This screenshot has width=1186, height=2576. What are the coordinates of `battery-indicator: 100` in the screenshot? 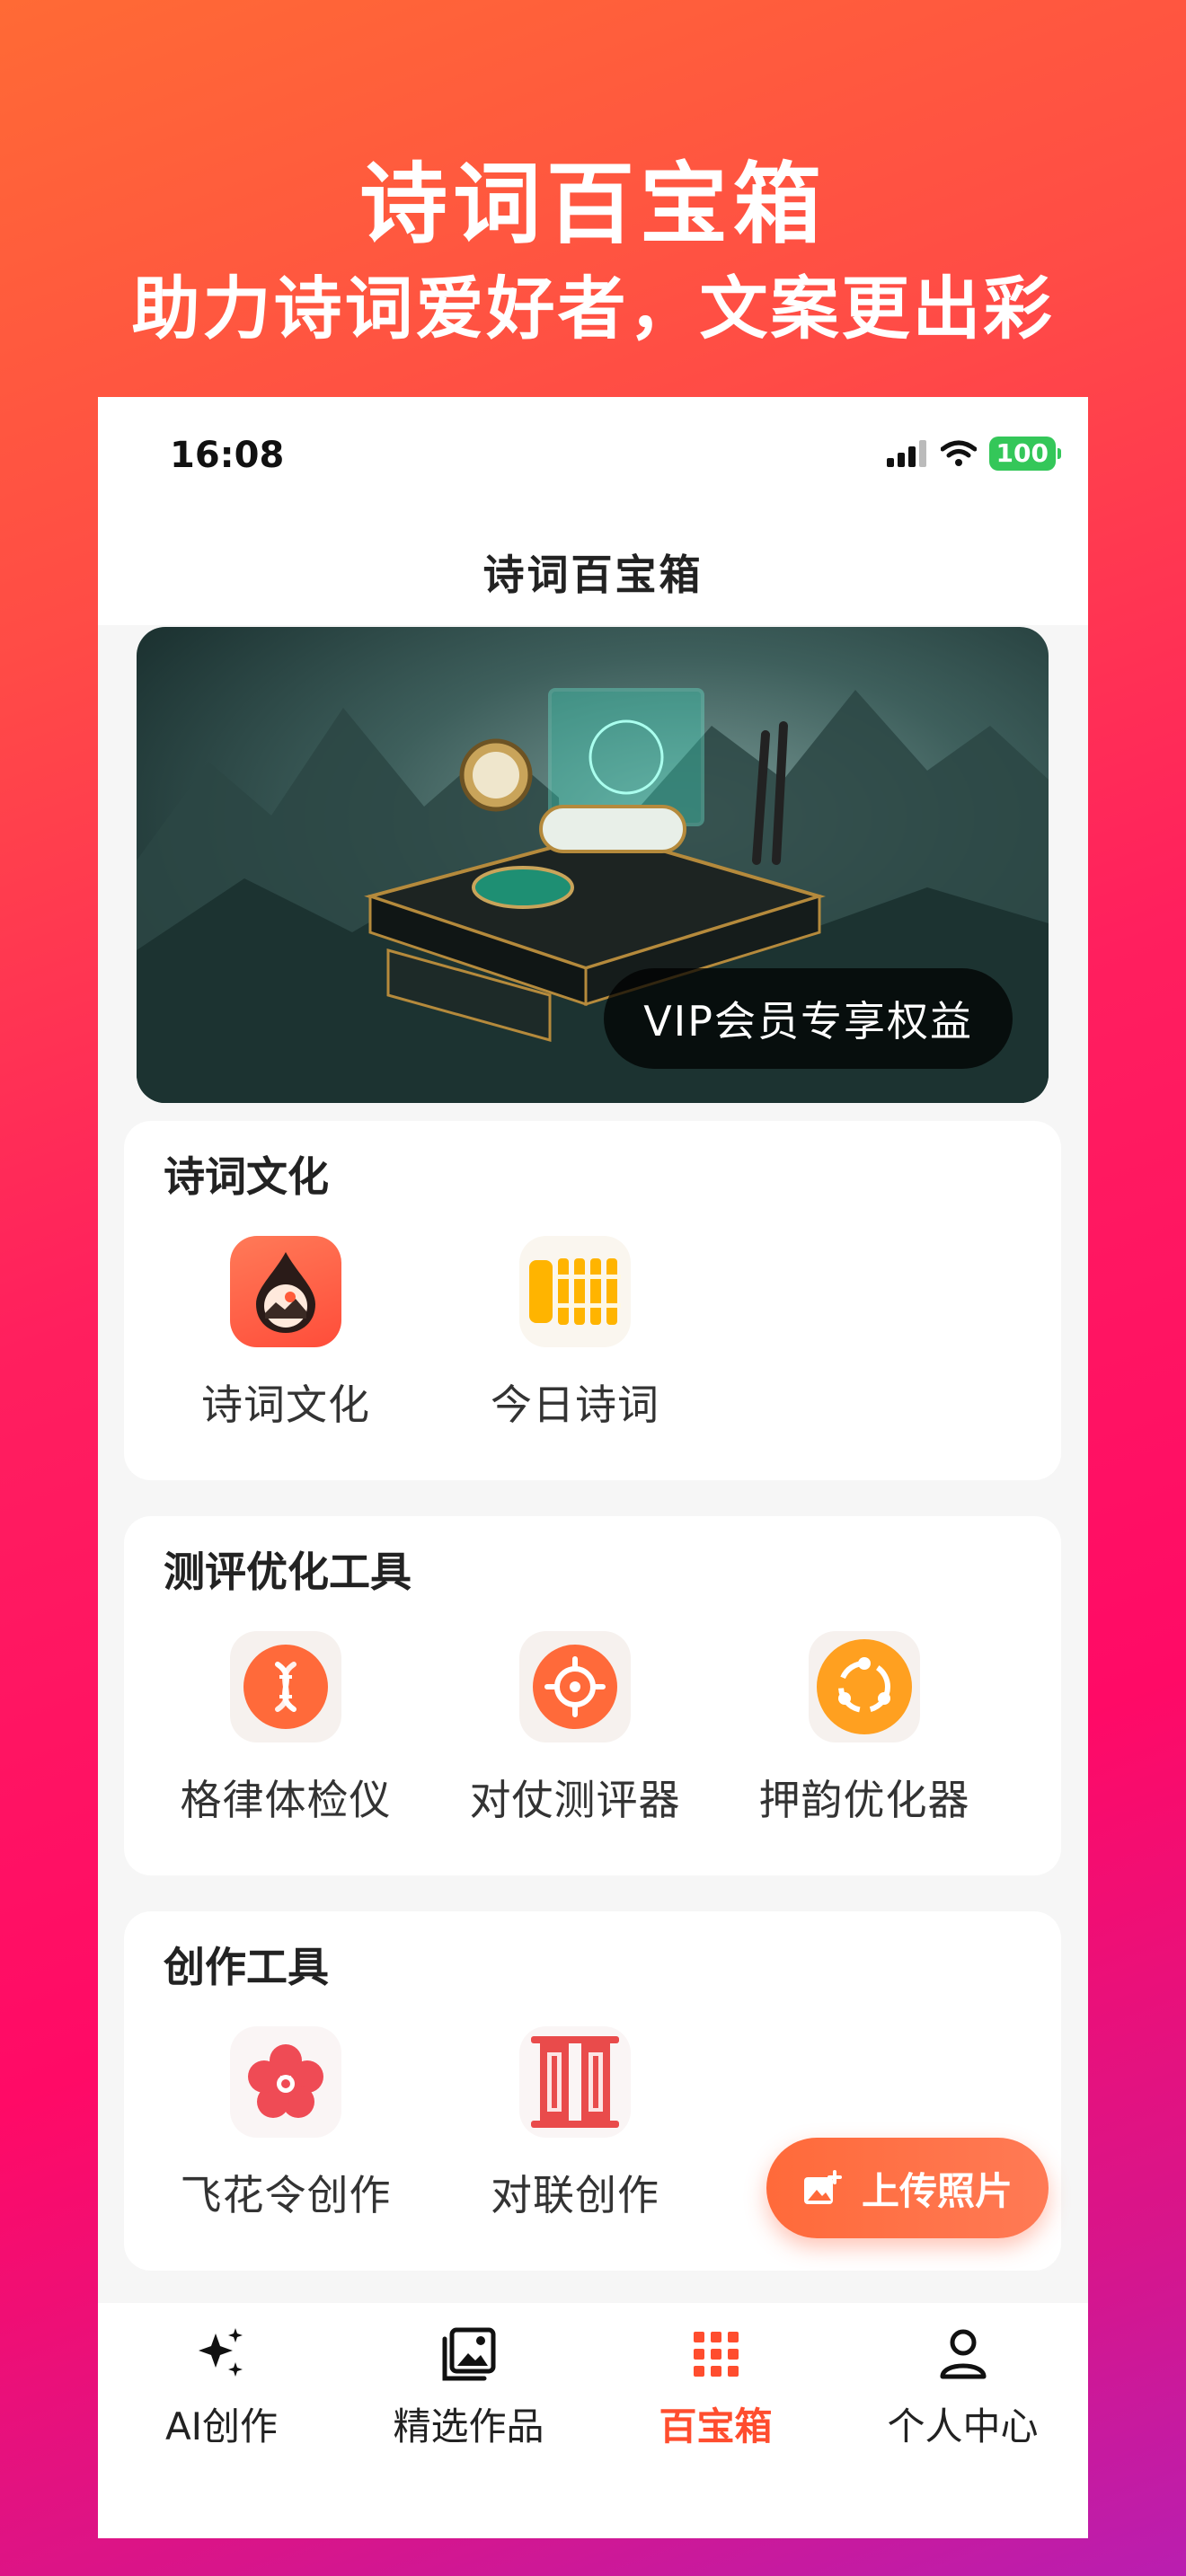 It's located at (1022, 454).